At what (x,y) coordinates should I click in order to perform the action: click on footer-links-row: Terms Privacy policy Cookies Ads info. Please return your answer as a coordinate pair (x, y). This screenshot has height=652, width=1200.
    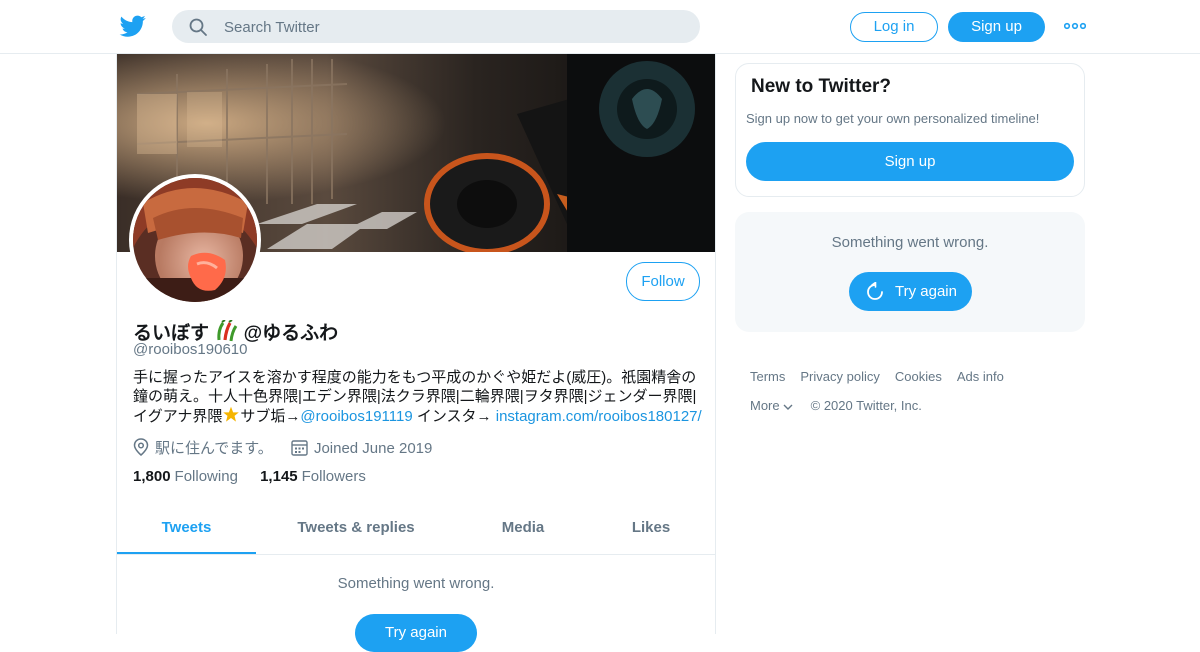
    Looking at the image, I should click on (915, 376).